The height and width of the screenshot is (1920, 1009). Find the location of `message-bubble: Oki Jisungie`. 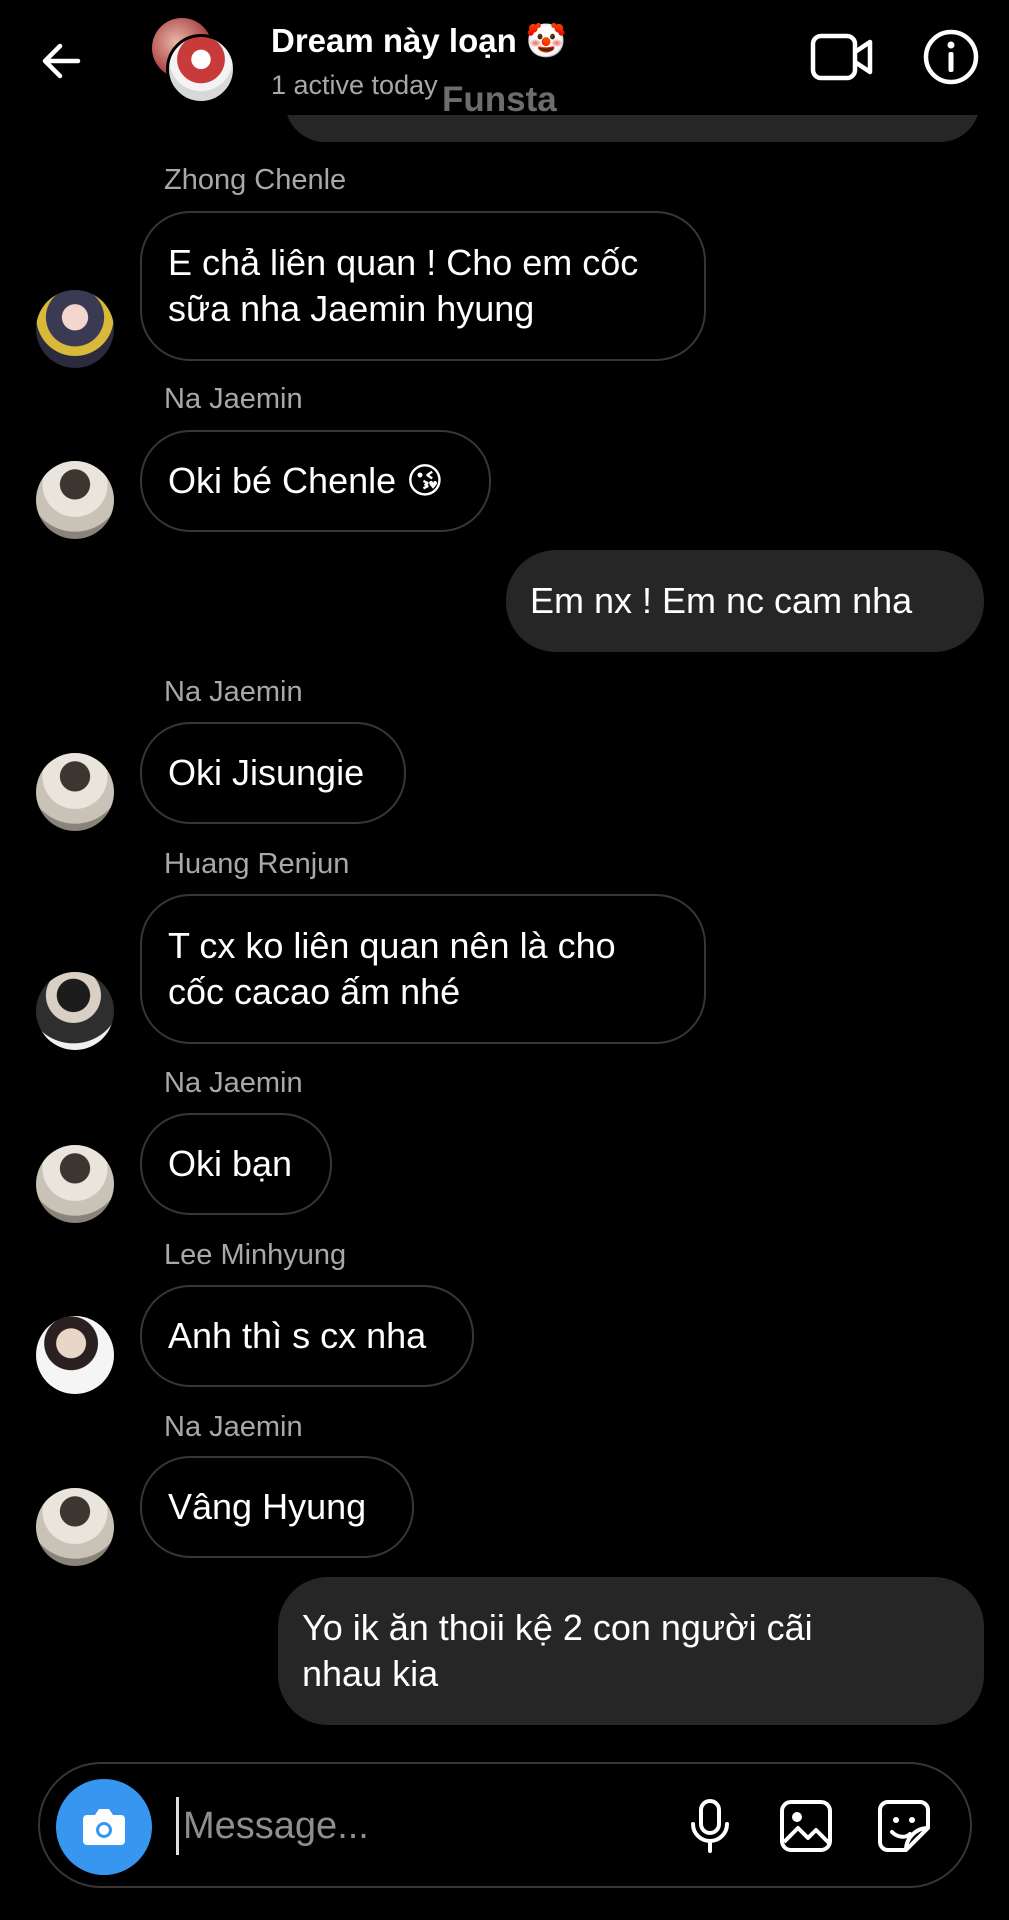

message-bubble: Oki Jisungie is located at coordinates (273, 773).